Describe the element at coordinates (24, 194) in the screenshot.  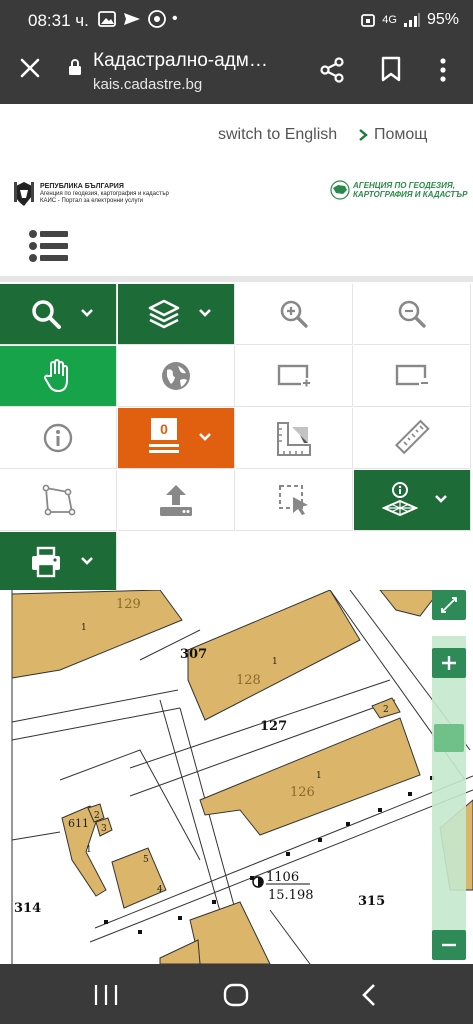
I see `coat-of-arms-icon` at that location.